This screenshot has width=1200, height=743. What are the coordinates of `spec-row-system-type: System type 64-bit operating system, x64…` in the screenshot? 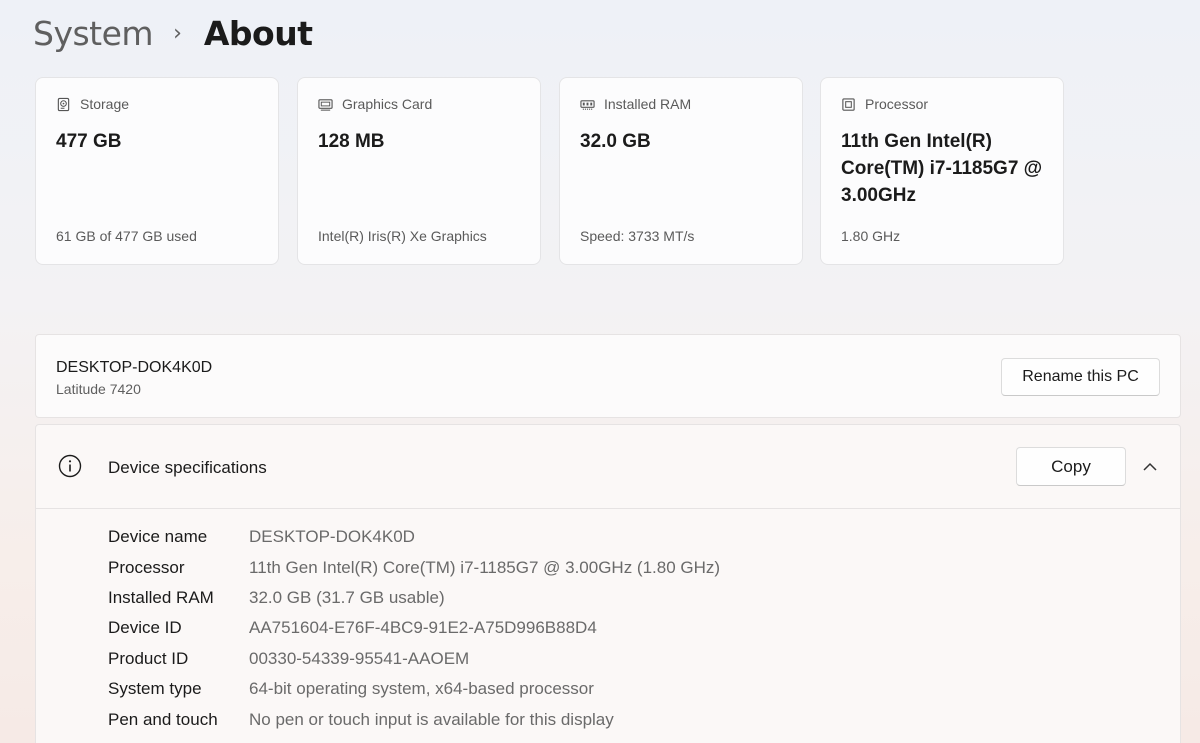 It's located at (414, 689).